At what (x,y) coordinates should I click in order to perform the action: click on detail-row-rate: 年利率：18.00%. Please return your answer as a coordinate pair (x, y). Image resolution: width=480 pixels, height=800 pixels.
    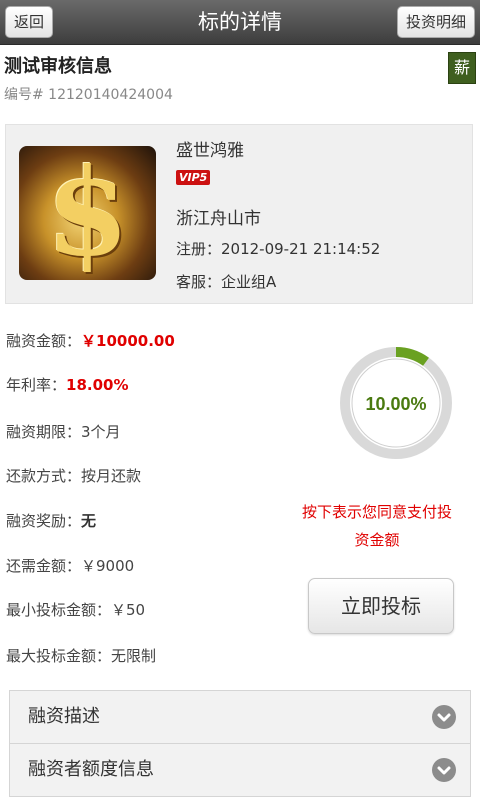
    Looking at the image, I should click on (67, 384).